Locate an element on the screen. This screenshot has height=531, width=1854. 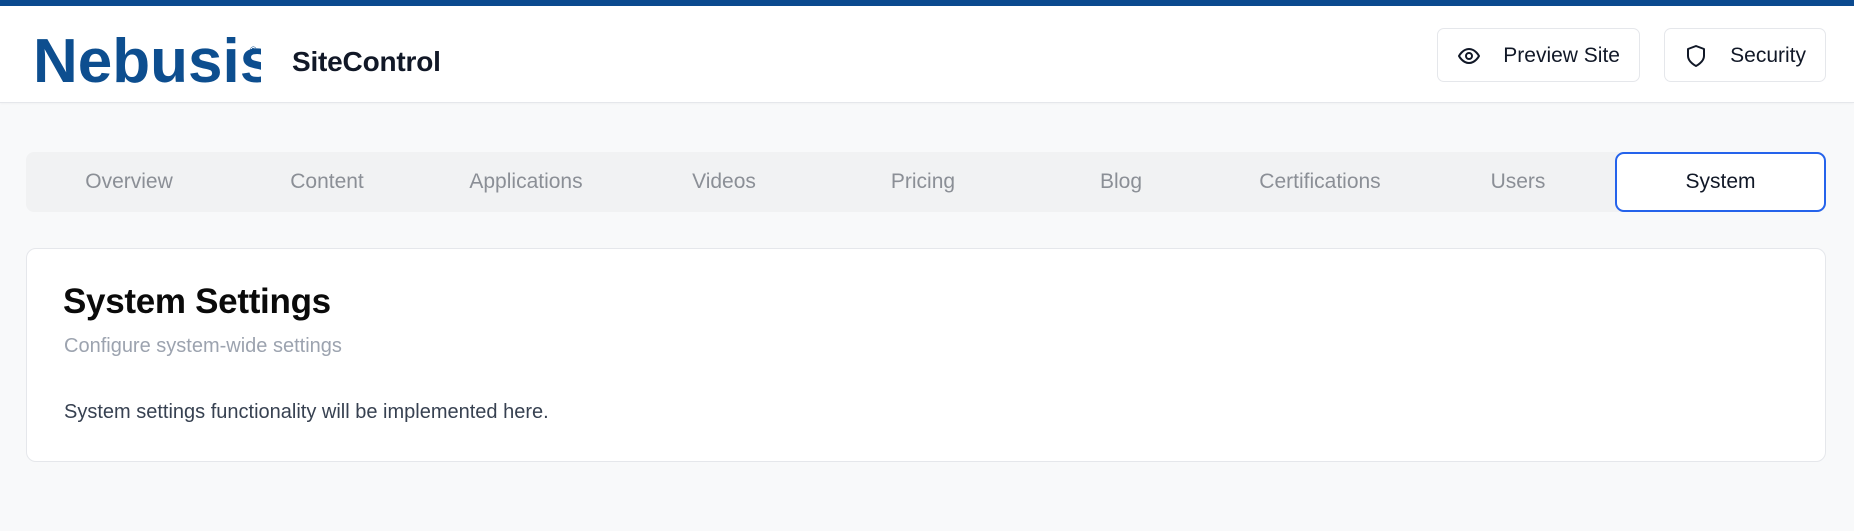
security-button: Security is located at coordinates (1745, 55).